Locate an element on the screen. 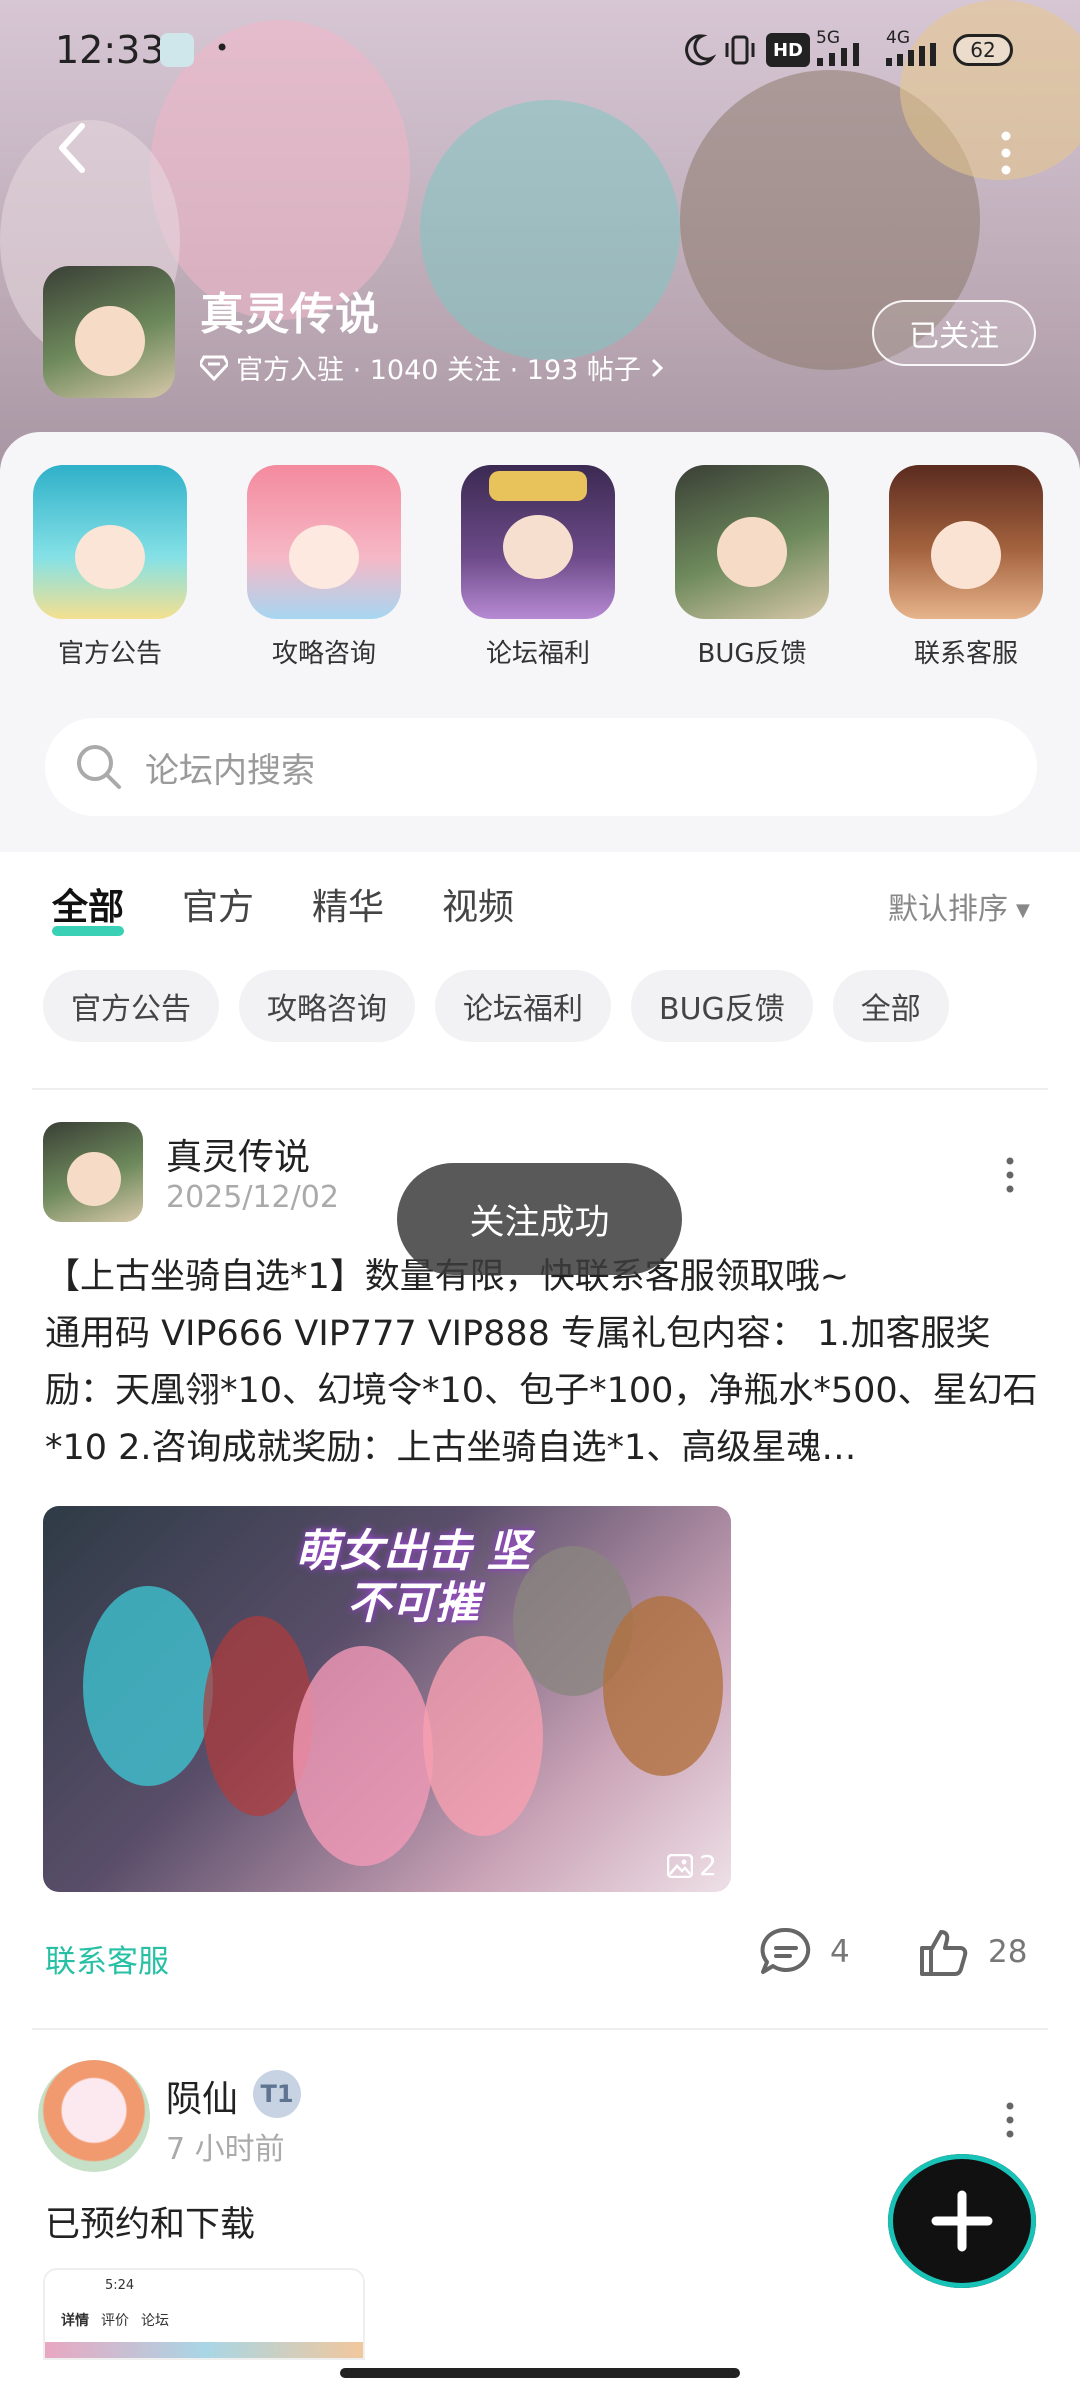 The width and height of the screenshot is (1080, 2400). tab-video: 视频 is located at coordinates (478, 904).